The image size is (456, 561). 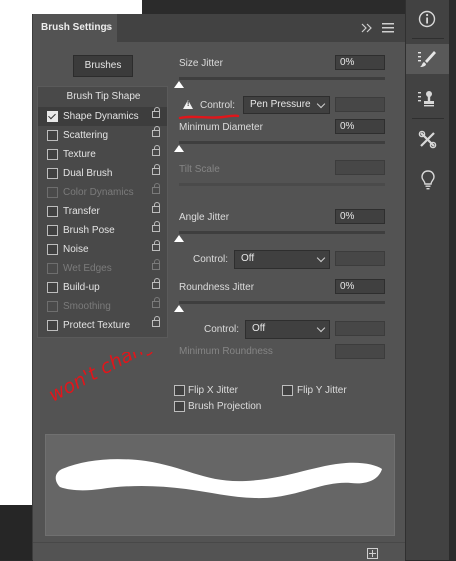 What do you see at coordinates (52, 249) in the screenshot?
I see `noise-checkbox` at bounding box center [52, 249].